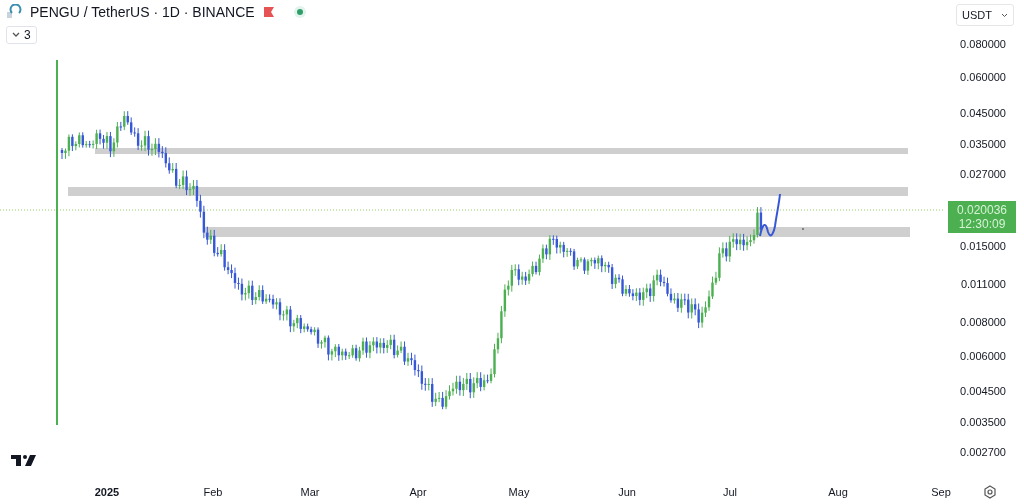 The height and width of the screenshot is (504, 1024). Describe the element at coordinates (983, 44) in the screenshot. I see `price-label: 0.080000` at that location.